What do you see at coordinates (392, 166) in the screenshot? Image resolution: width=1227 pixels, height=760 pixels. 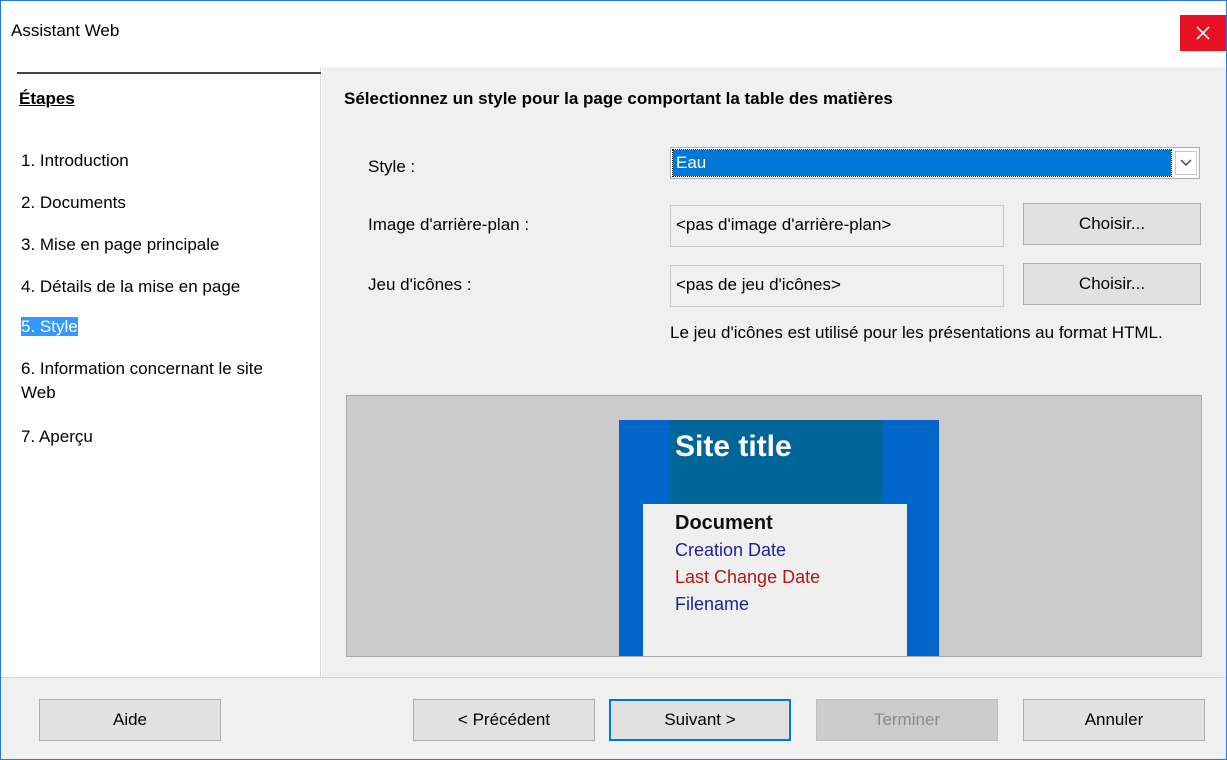 I see `style-label: Style :` at bounding box center [392, 166].